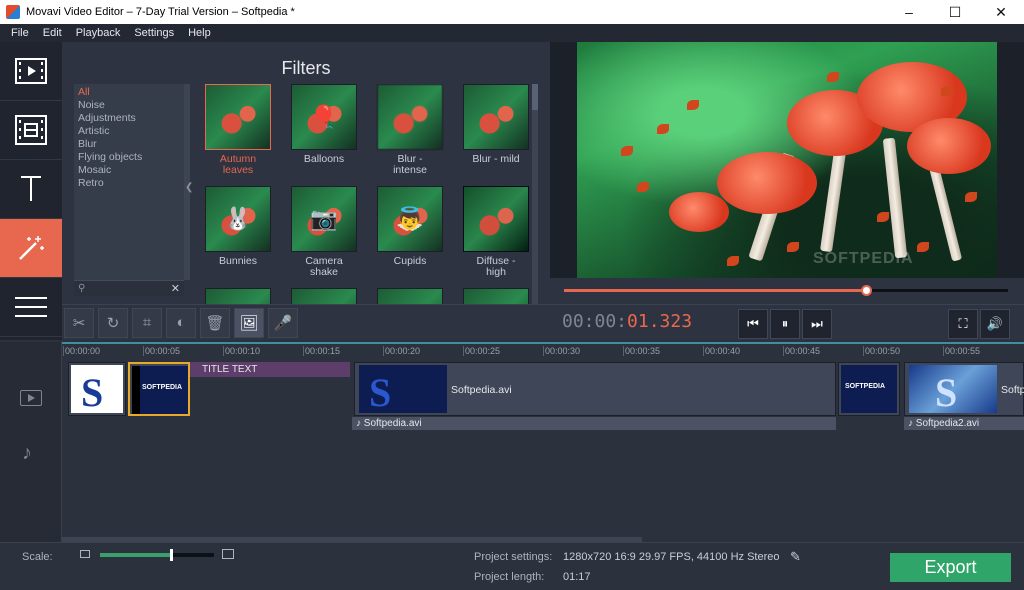  I want to click on menu-settings: Settings, so click(154, 33).